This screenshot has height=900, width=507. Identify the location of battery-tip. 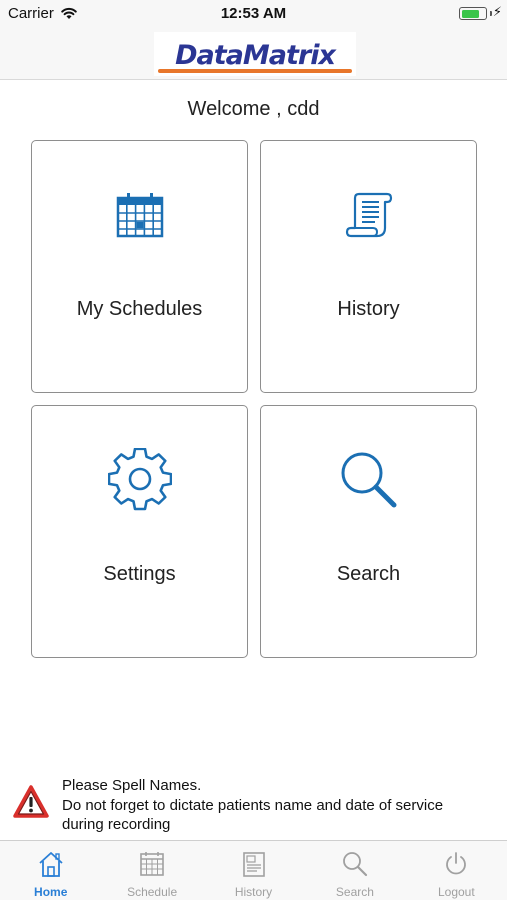
(490, 13).